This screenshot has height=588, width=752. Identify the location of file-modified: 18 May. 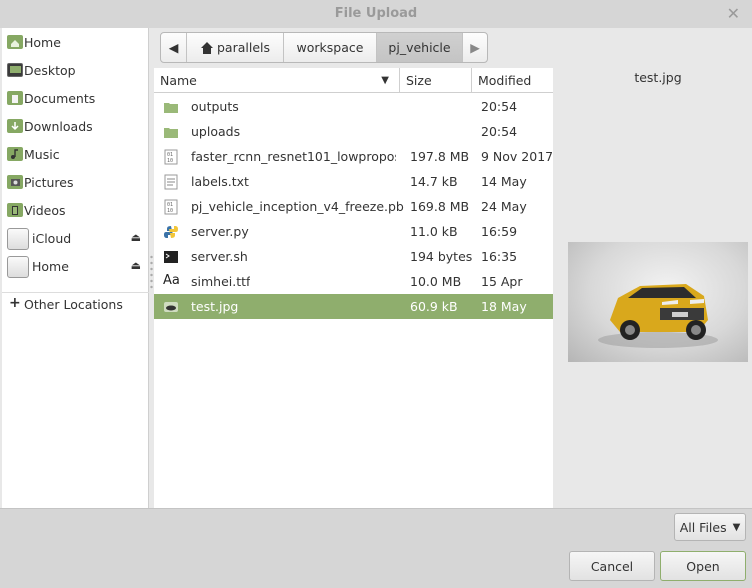
(504, 306).